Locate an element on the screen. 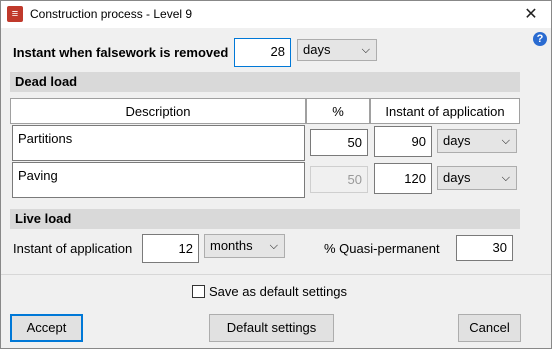 This screenshot has width=552, height=349. app-icon: ≡ is located at coordinates (15, 14).